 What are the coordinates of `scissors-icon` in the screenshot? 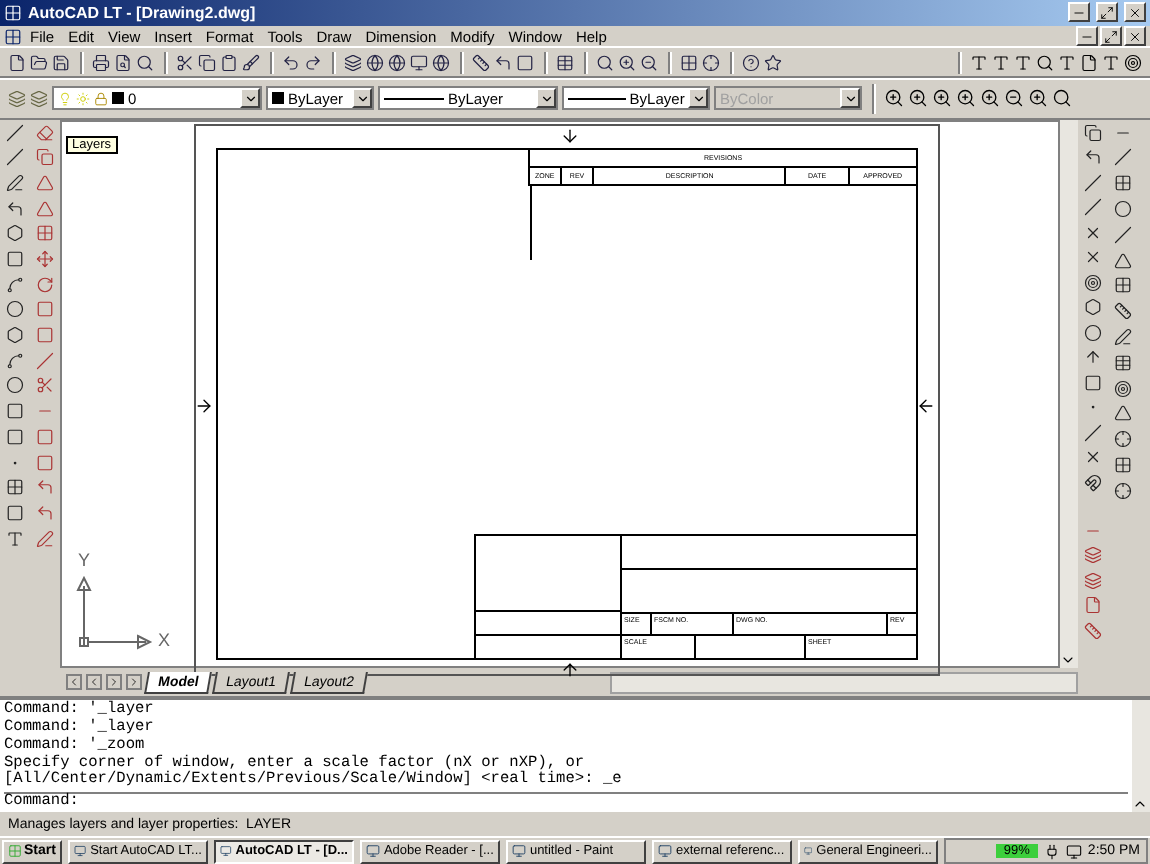 It's located at (44, 385).